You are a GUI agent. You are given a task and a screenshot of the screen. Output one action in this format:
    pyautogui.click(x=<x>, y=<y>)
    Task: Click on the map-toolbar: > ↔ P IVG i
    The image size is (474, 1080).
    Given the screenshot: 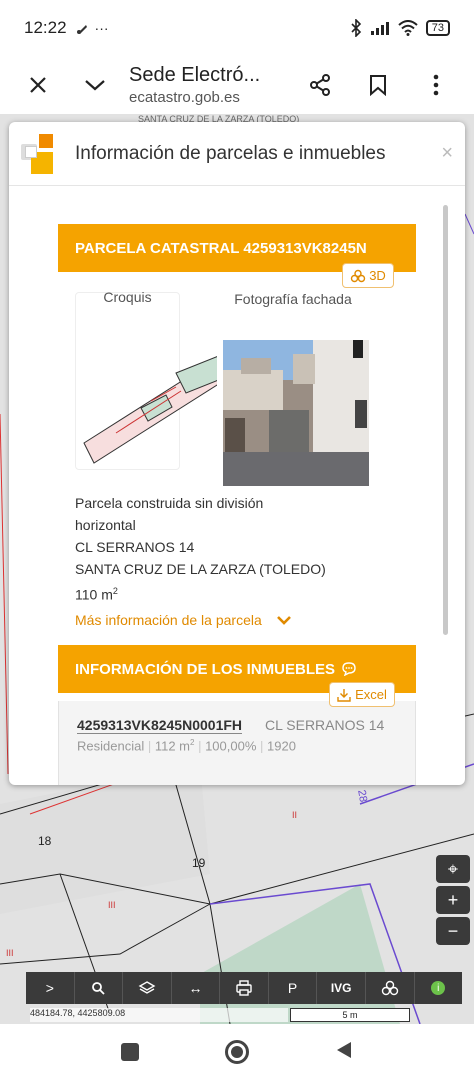 What is the action you would take?
    pyautogui.click(x=244, y=988)
    